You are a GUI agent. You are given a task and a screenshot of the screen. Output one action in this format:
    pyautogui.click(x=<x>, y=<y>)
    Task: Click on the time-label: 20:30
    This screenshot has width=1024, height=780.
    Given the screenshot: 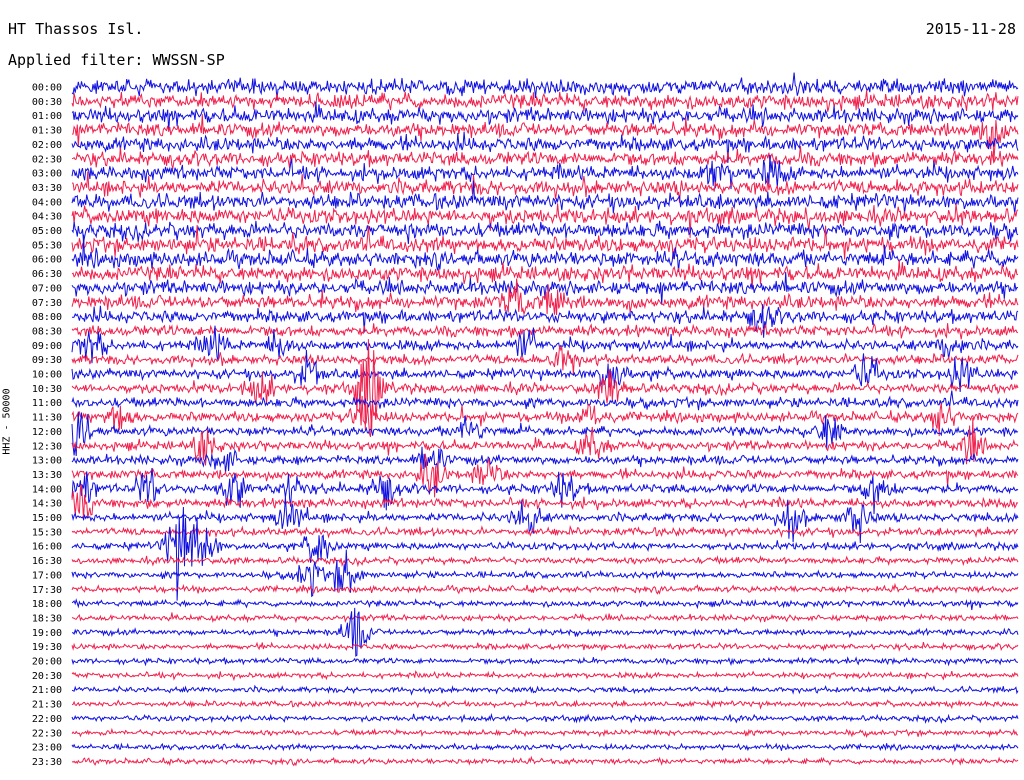 What is the action you would take?
    pyautogui.click(x=47, y=676)
    